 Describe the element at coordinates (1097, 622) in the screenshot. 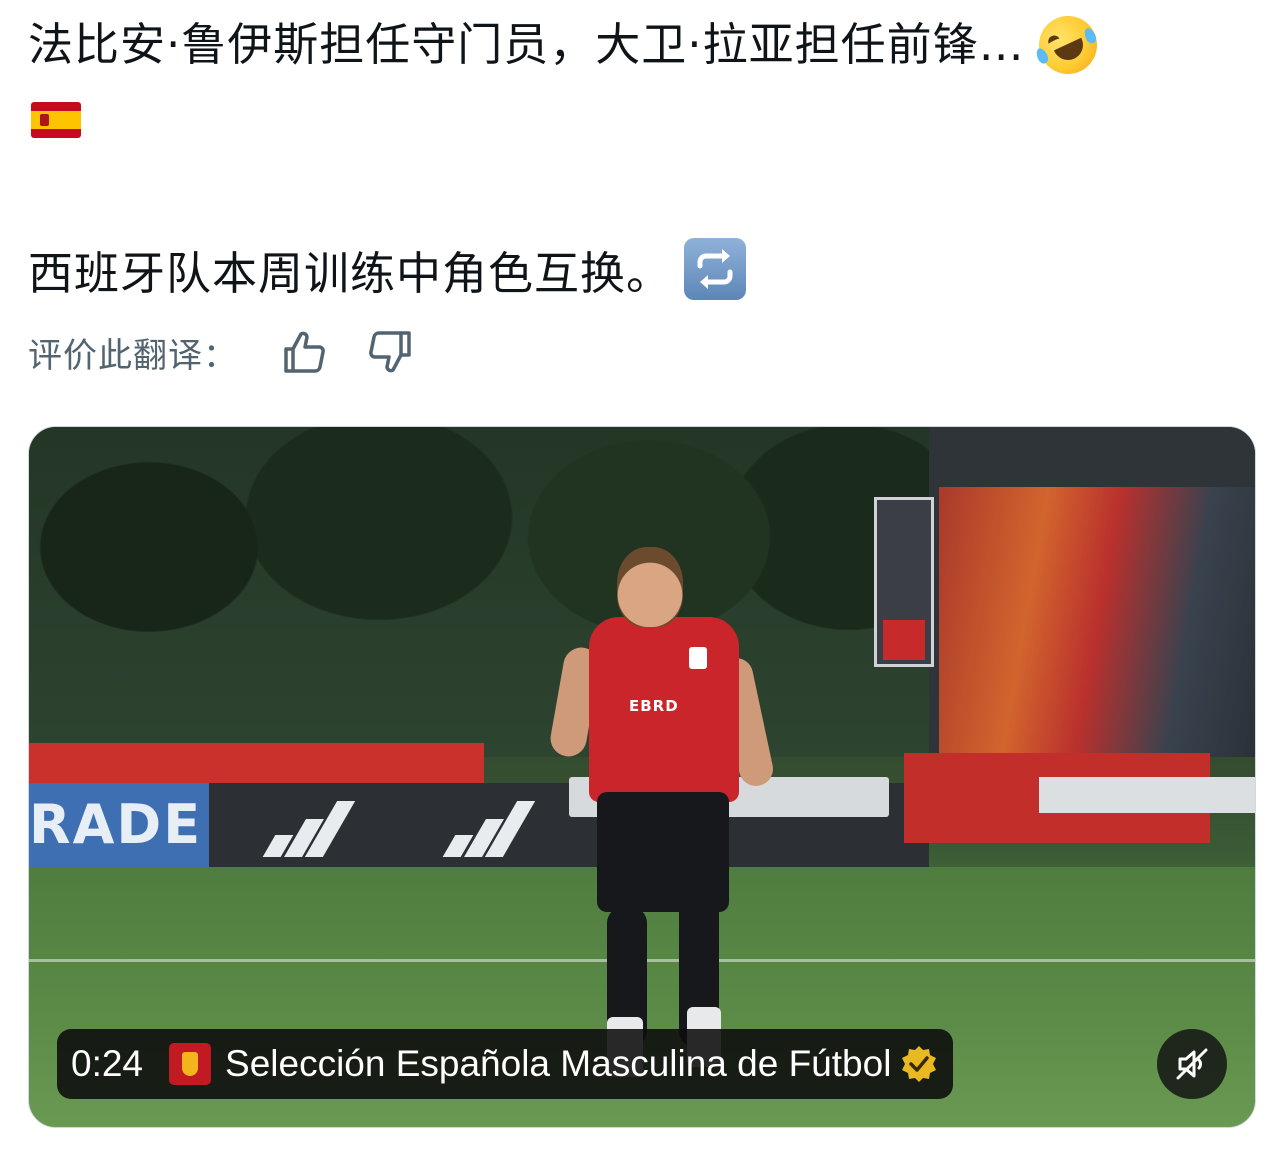

I see `video-fan-mural` at that location.